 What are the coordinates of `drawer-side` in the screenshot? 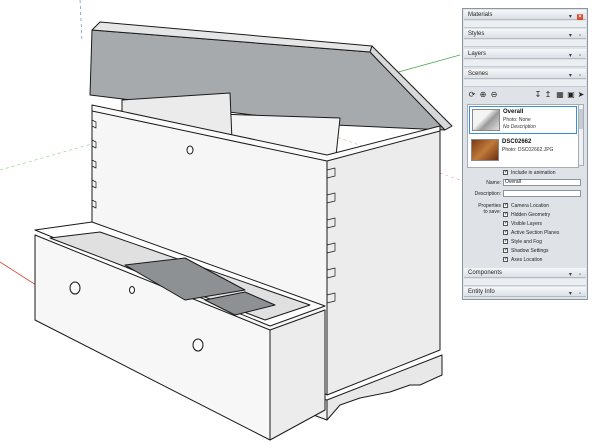 It's located at (297, 375).